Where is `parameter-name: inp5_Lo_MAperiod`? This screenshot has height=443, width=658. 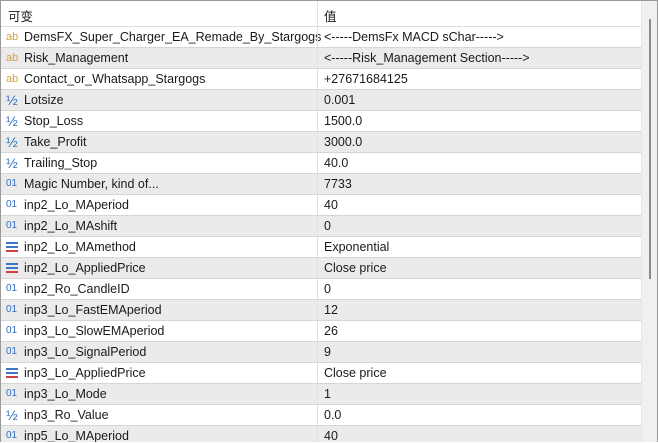 parameter-name: inp5_Lo_MAperiod is located at coordinates (76, 435).